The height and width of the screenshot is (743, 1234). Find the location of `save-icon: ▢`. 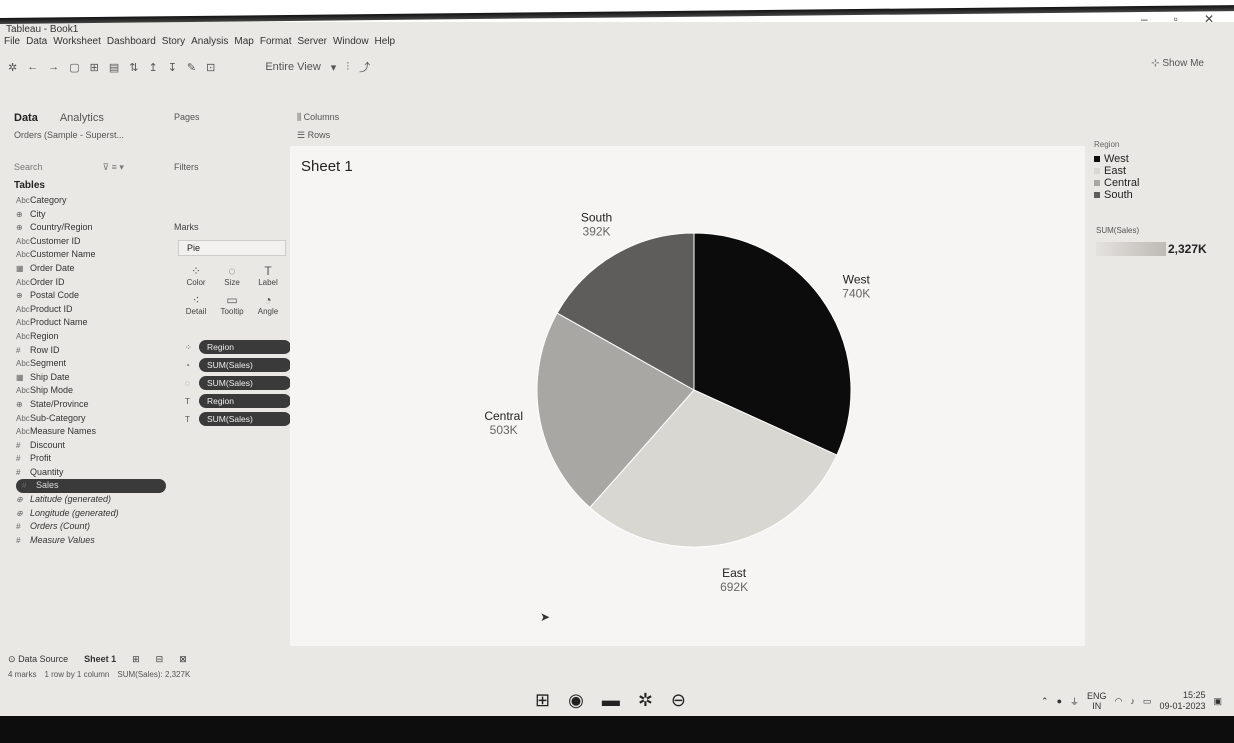

save-icon: ▢ is located at coordinates (74, 67).